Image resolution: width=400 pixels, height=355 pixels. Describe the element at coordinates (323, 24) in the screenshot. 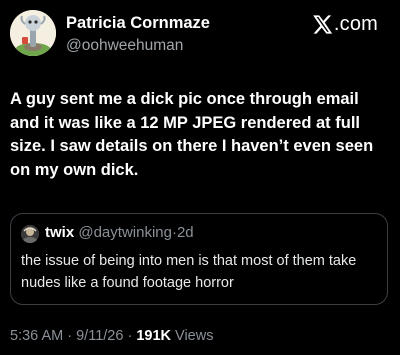

I see `x-logo-icon` at that location.